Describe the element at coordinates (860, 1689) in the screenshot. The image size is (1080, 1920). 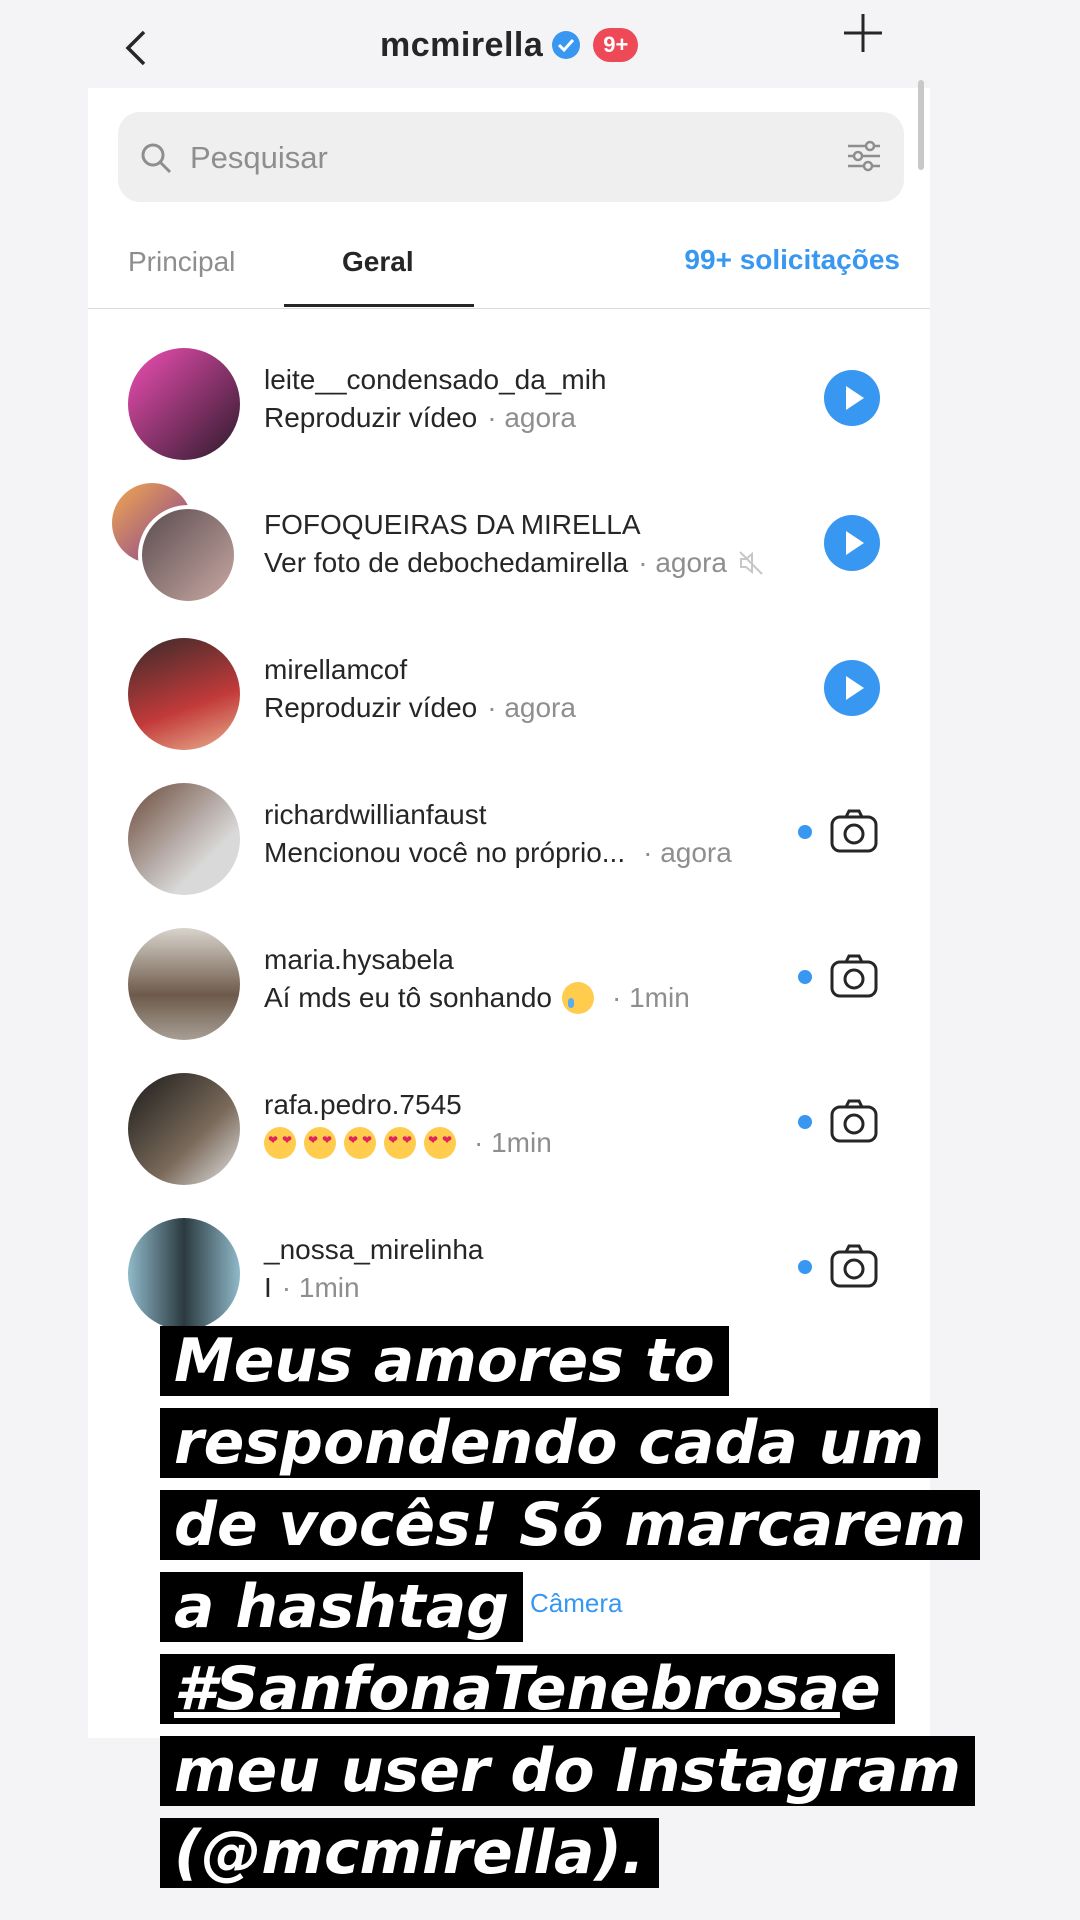
I see `caption-text: e` at that location.